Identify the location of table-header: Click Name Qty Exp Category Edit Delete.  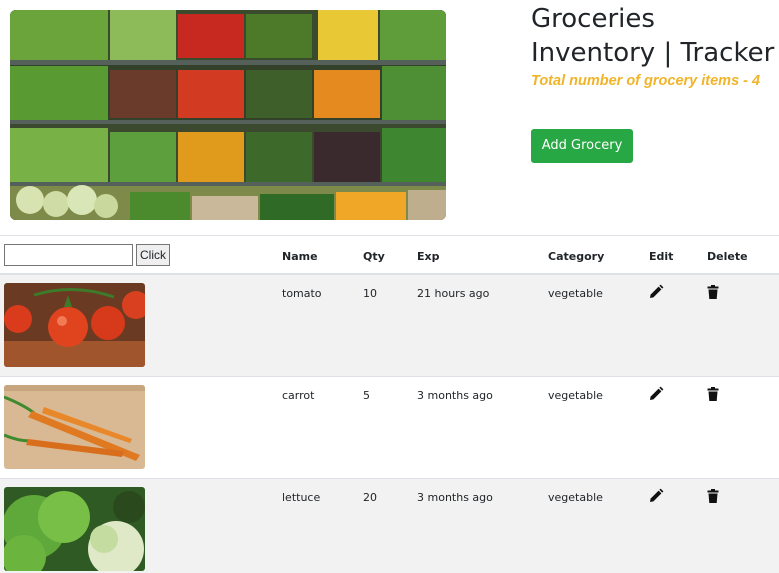
(389, 255).